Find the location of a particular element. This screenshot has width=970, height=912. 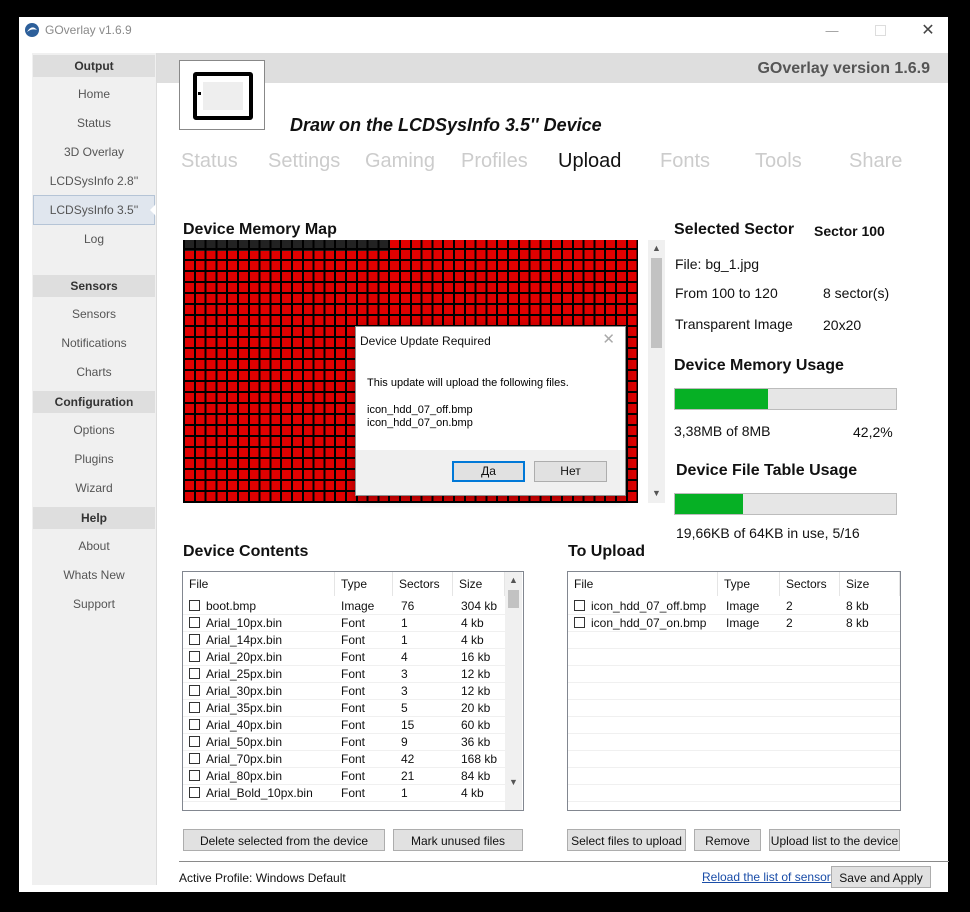

sidebar-item-notifications: Notifications is located at coordinates (94, 343).